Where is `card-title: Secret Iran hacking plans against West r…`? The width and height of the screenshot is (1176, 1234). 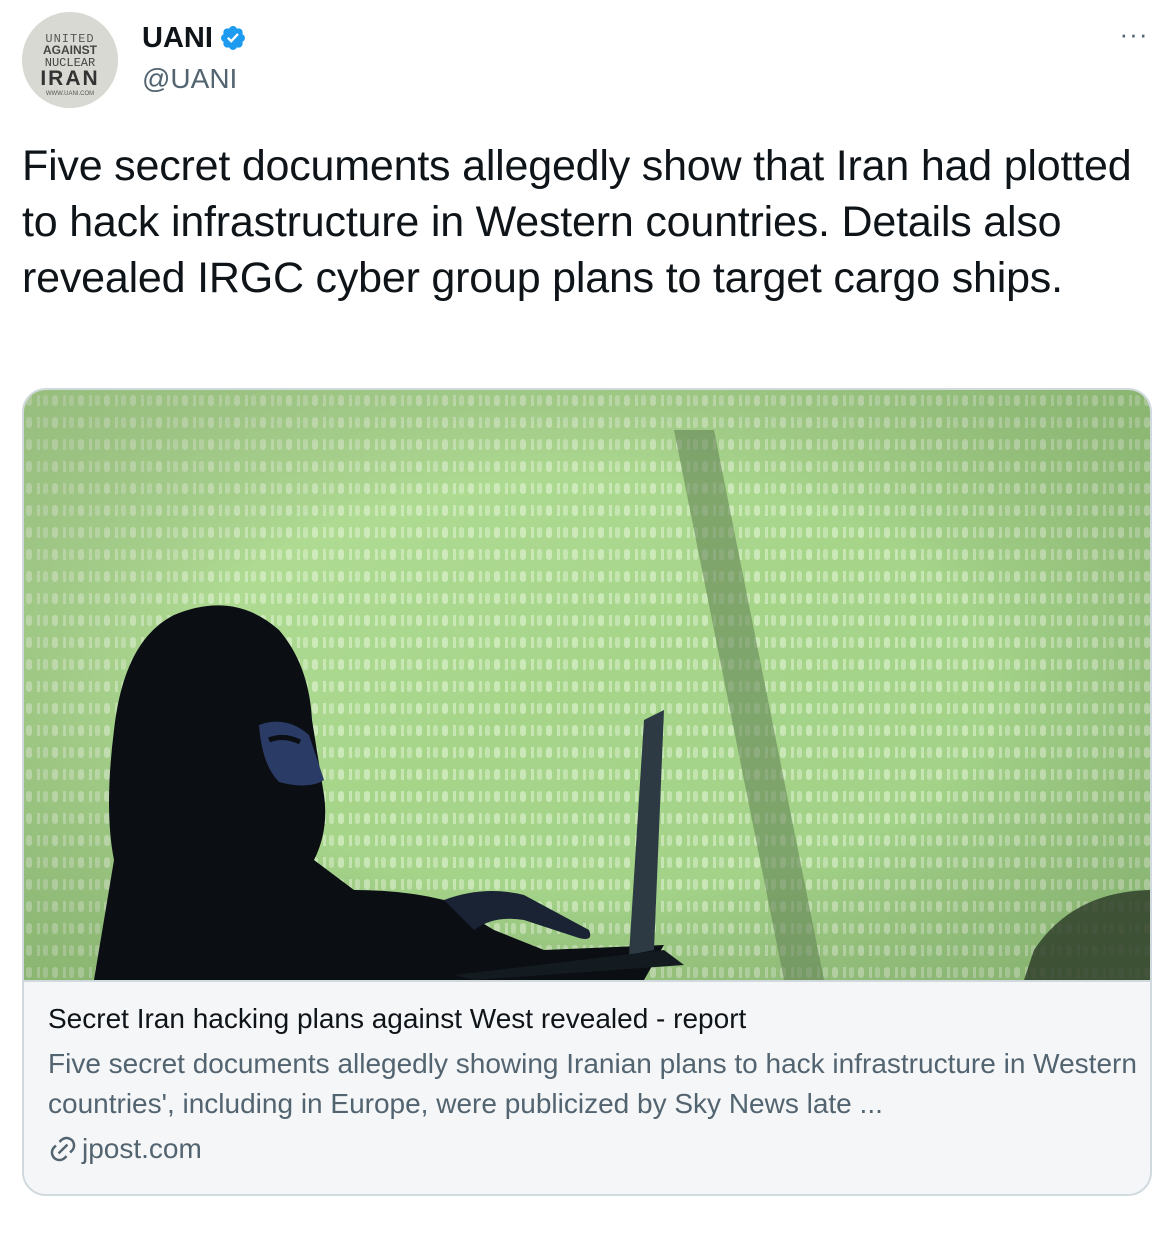
card-title: Secret Iran hacking plans against West r… is located at coordinates (397, 1019).